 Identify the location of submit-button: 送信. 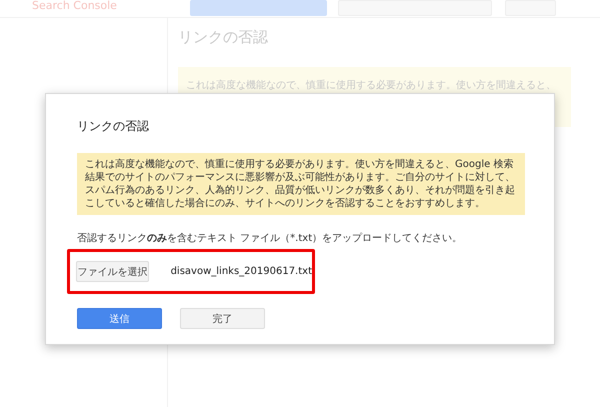
(119, 318).